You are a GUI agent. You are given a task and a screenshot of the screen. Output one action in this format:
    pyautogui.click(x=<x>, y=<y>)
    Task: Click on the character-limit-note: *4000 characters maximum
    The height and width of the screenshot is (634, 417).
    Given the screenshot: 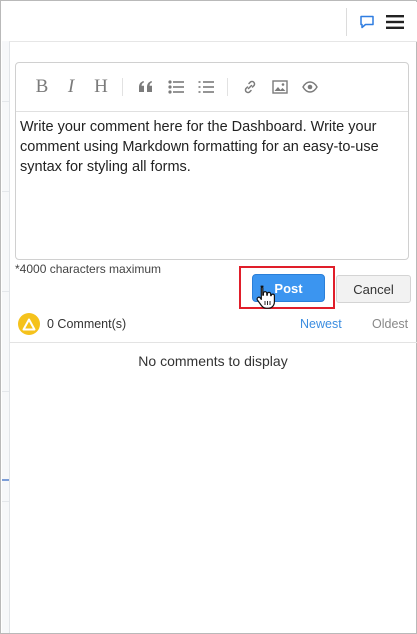 What is the action you would take?
    pyautogui.click(x=88, y=269)
    